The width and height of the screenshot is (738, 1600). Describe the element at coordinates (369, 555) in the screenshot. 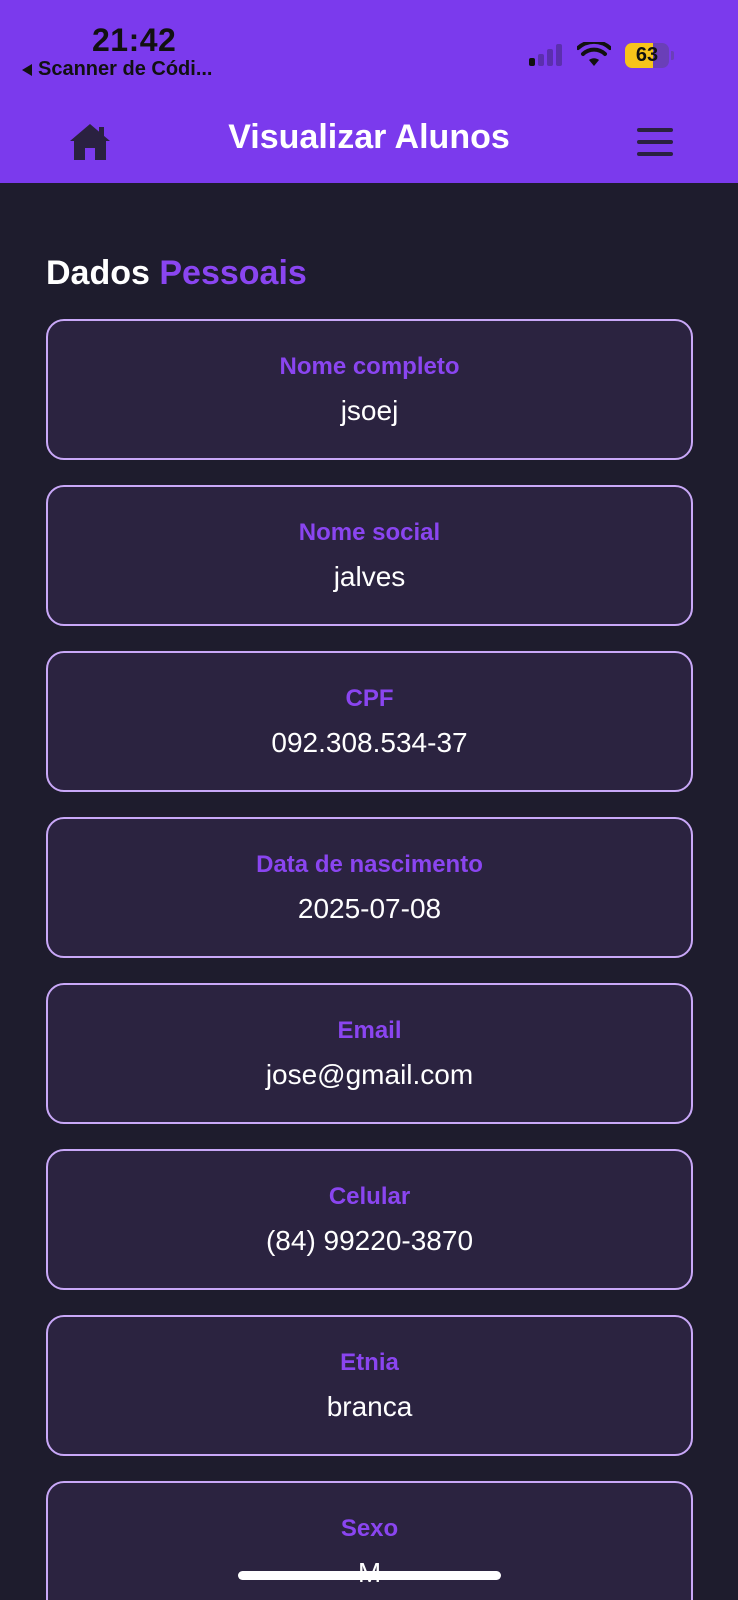

I see `field-card-nome-social: Nome social jalves` at that location.